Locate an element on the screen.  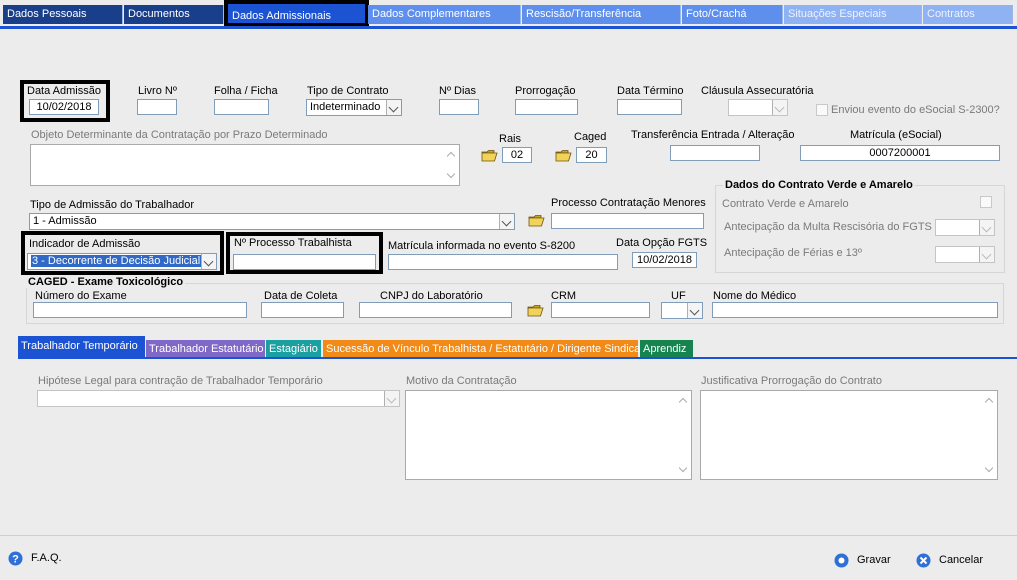
data-fgts-input: 10/02/2018 is located at coordinates (664, 260).